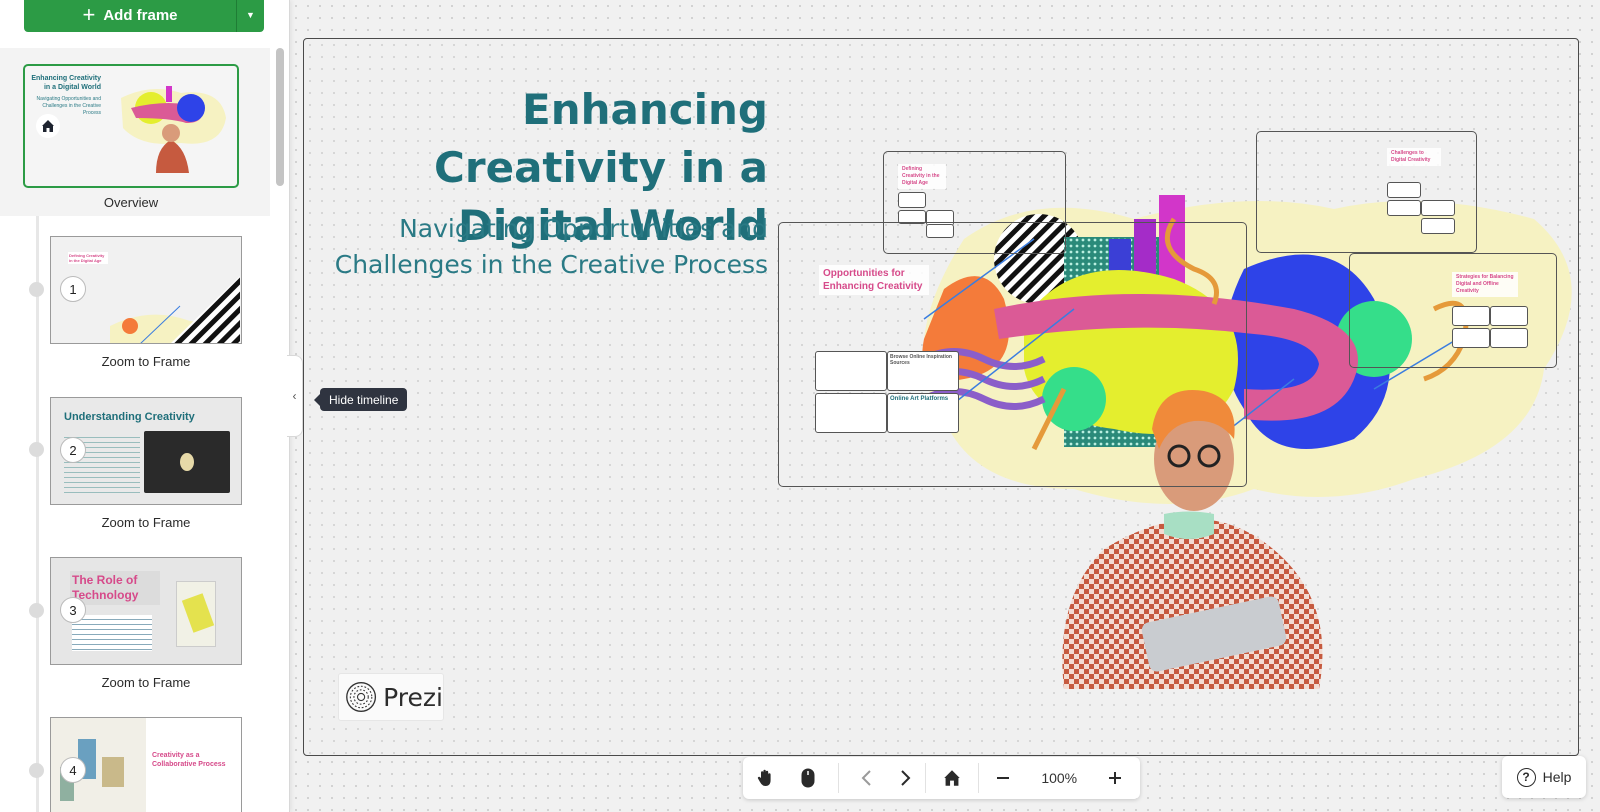 This screenshot has width=1600, height=812. I want to click on zoom-out-button, so click(1003, 778).